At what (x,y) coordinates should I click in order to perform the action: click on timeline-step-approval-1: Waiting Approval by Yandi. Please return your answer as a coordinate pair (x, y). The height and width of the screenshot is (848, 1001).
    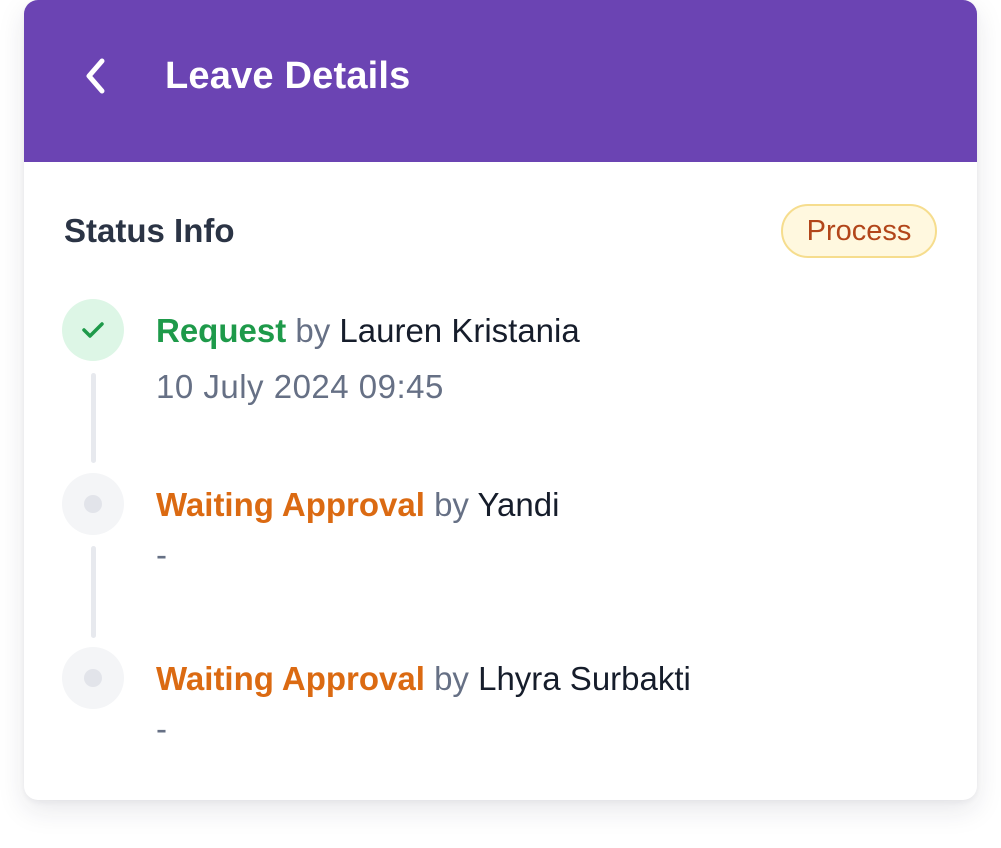
    Looking at the image, I should click on (357, 505).